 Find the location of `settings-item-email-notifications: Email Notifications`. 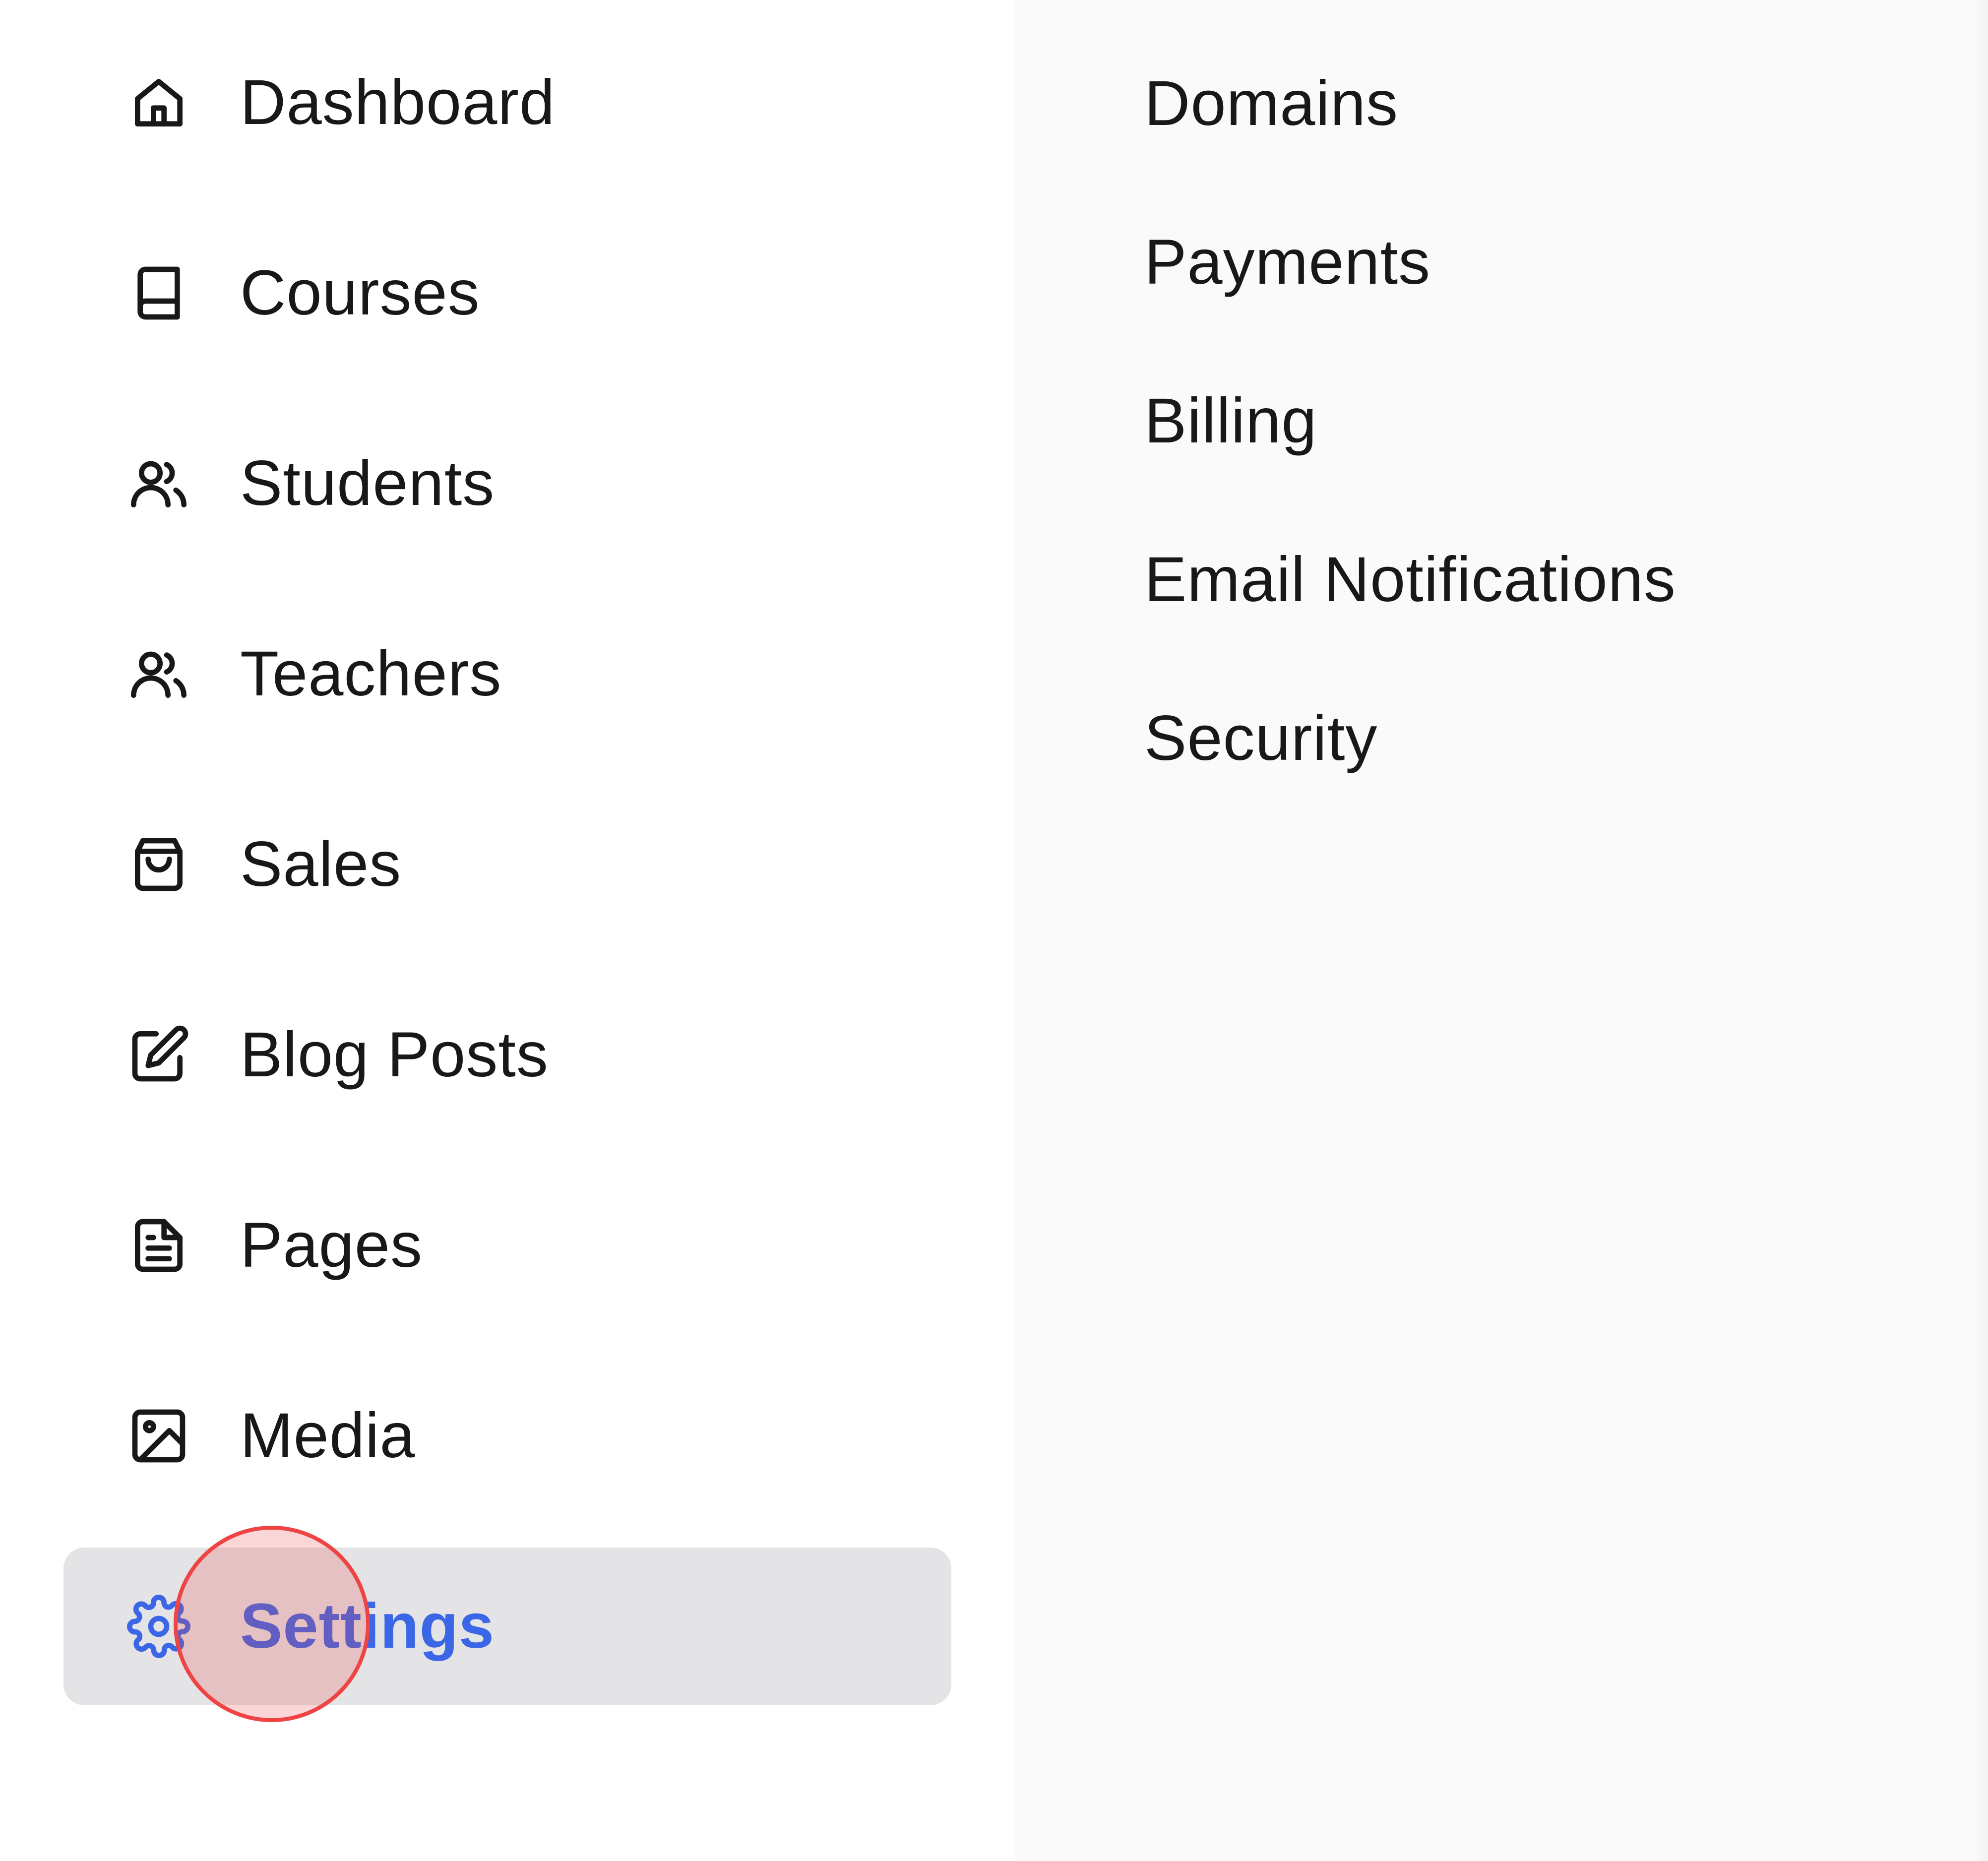

settings-item-email-notifications: Email Notifications is located at coordinates (1410, 579).